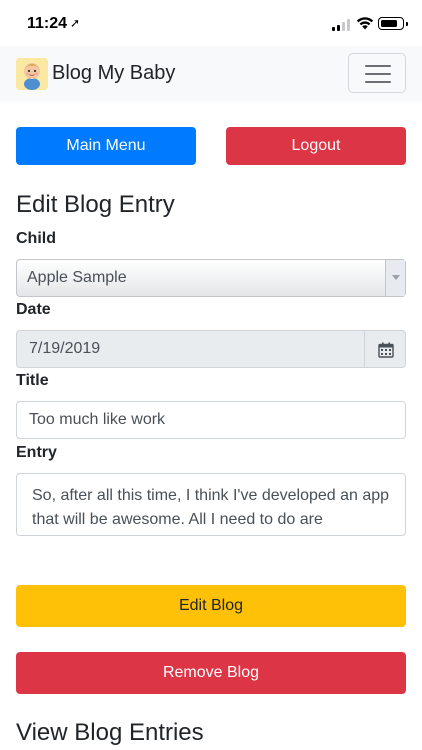 Image resolution: width=422 pixels, height=750 pixels. I want to click on main-menu-button: Main Menu, so click(106, 146).